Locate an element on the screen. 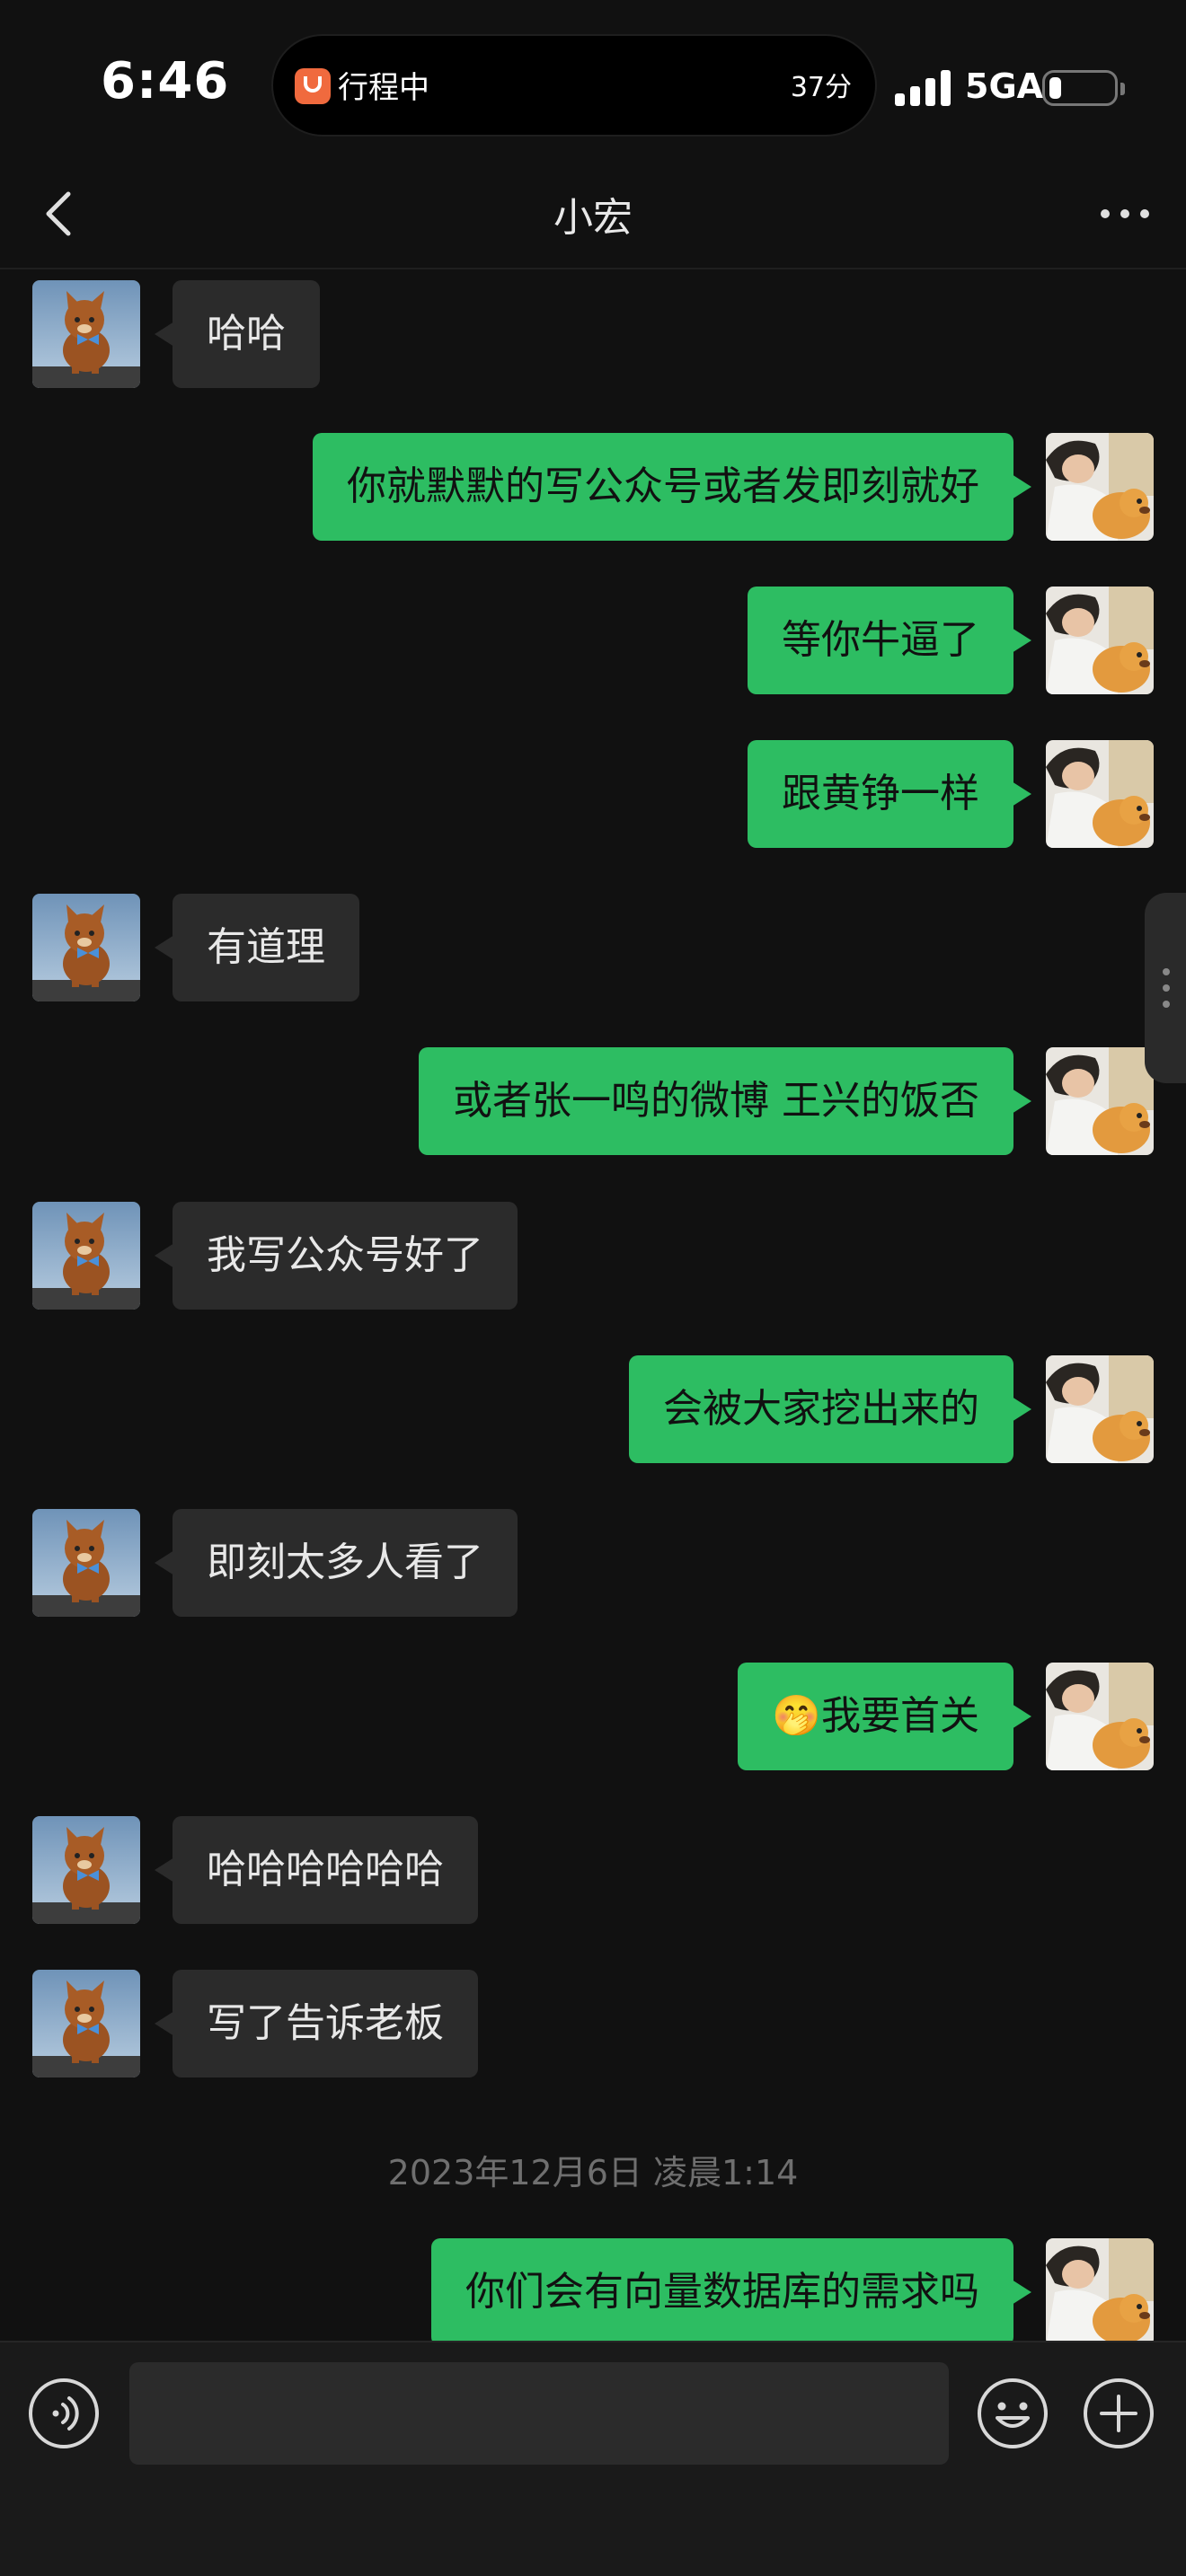 The height and width of the screenshot is (2576, 1186). ride-app-icon is located at coordinates (313, 86).